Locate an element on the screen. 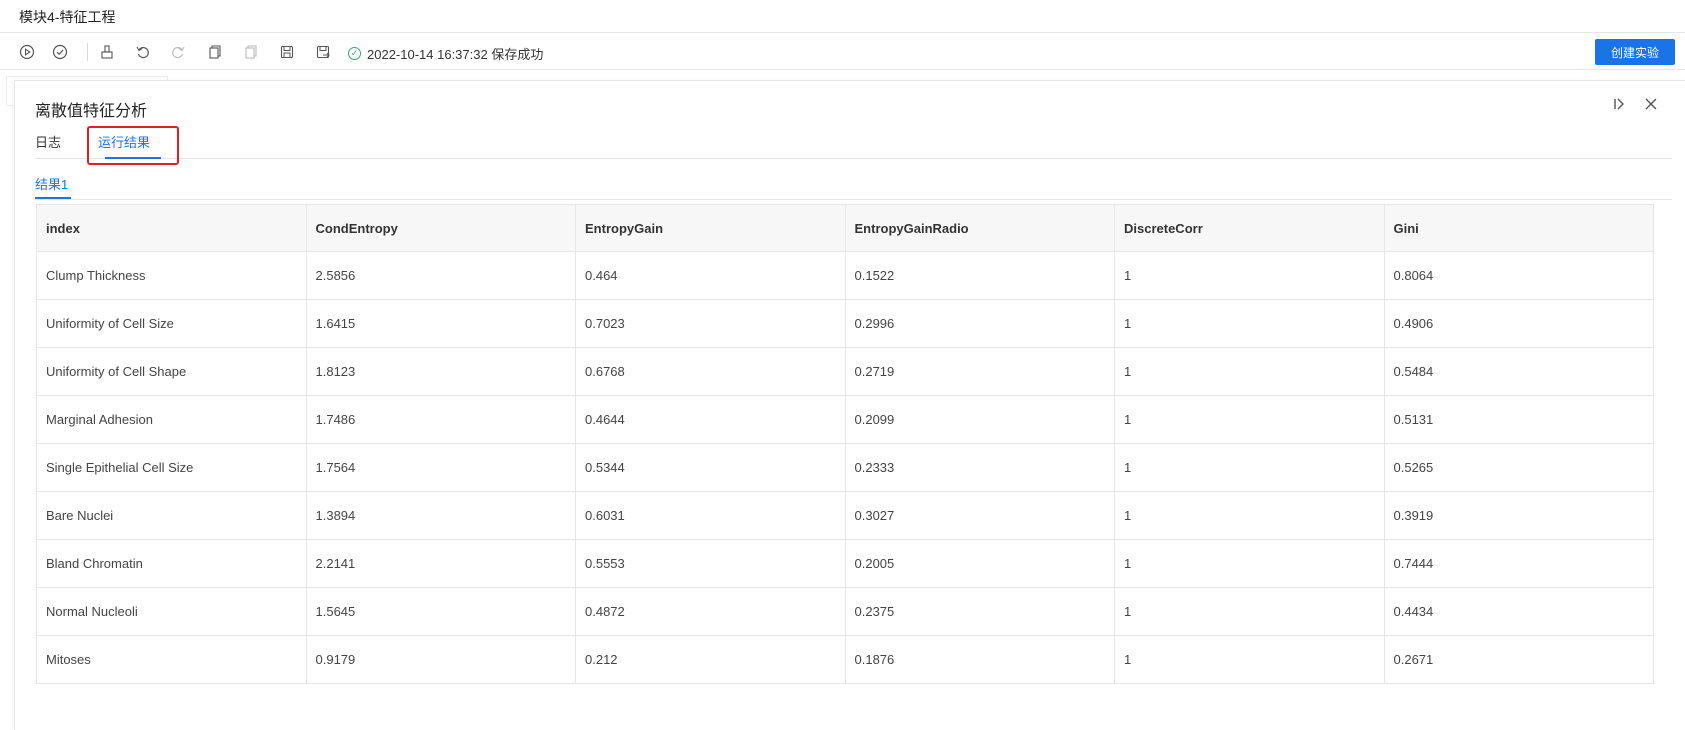 The height and width of the screenshot is (730, 1685). tab-log: 日志 is located at coordinates (48, 141).